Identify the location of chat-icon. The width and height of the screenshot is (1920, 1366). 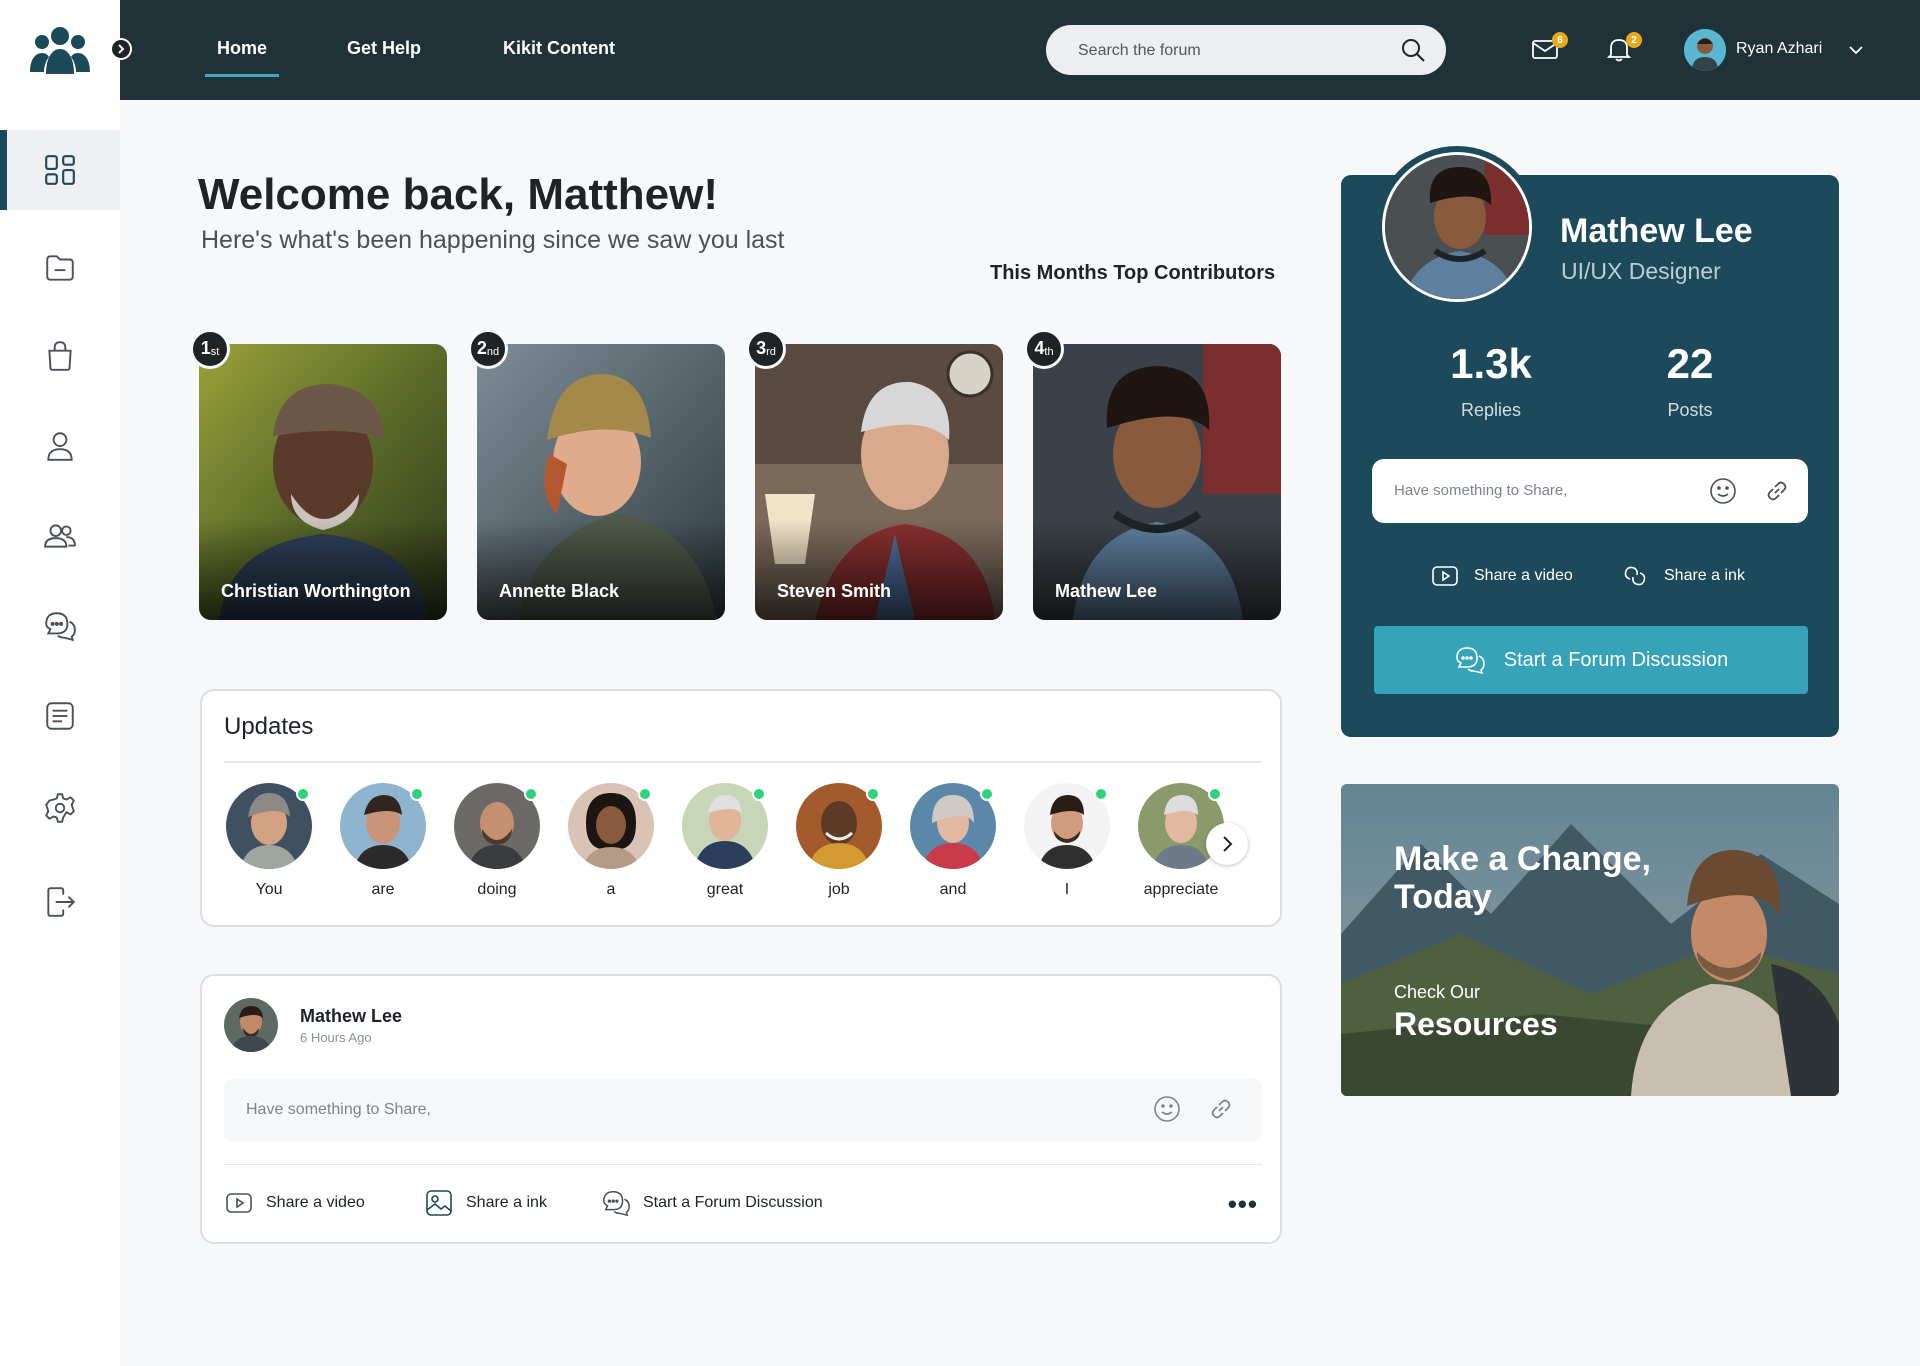
(60, 627).